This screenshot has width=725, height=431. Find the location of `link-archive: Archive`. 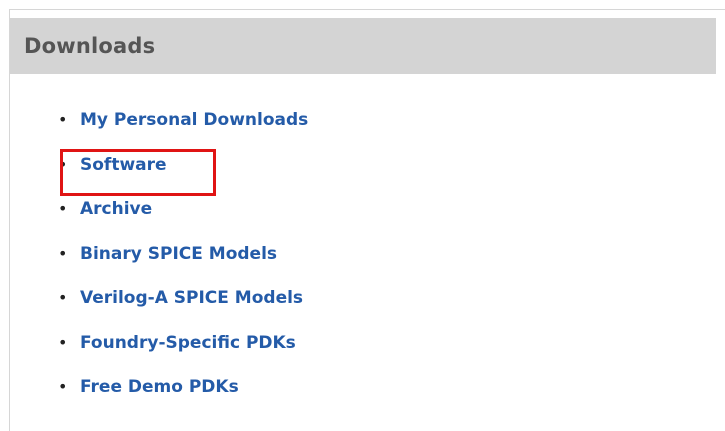

link-archive: Archive is located at coordinates (116, 209).